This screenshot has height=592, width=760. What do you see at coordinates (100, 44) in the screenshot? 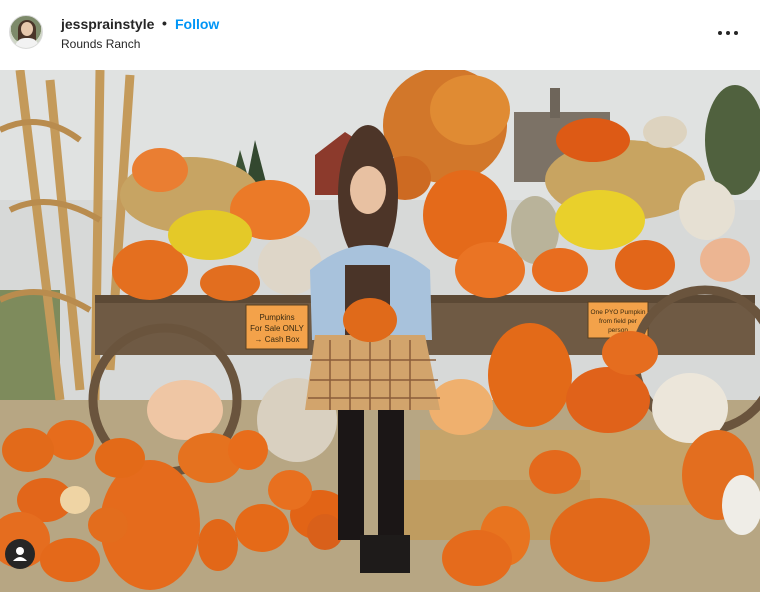
I see `location-link: Rounds Ranch` at bounding box center [100, 44].